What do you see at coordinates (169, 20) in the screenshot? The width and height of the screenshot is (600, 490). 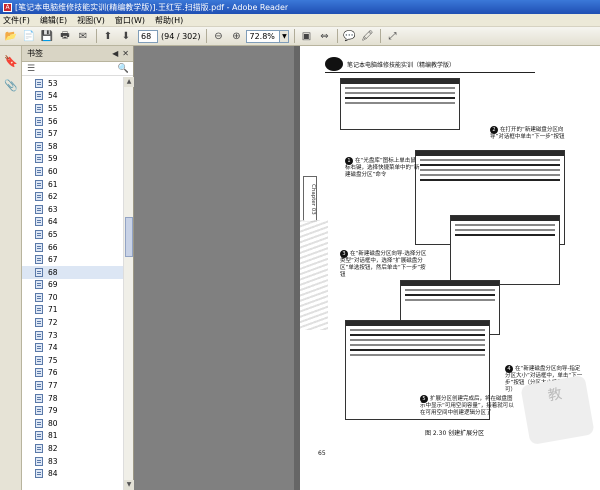 I see `menu-help: 帮助(H)` at bounding box center [169, 20].